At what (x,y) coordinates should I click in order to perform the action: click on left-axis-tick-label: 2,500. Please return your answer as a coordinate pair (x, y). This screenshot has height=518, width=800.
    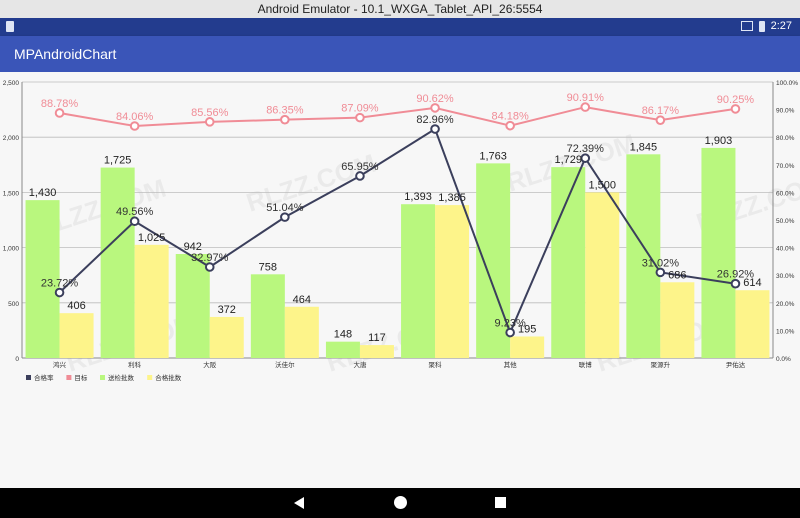
    Looking at the image, I should click on (11, 83).